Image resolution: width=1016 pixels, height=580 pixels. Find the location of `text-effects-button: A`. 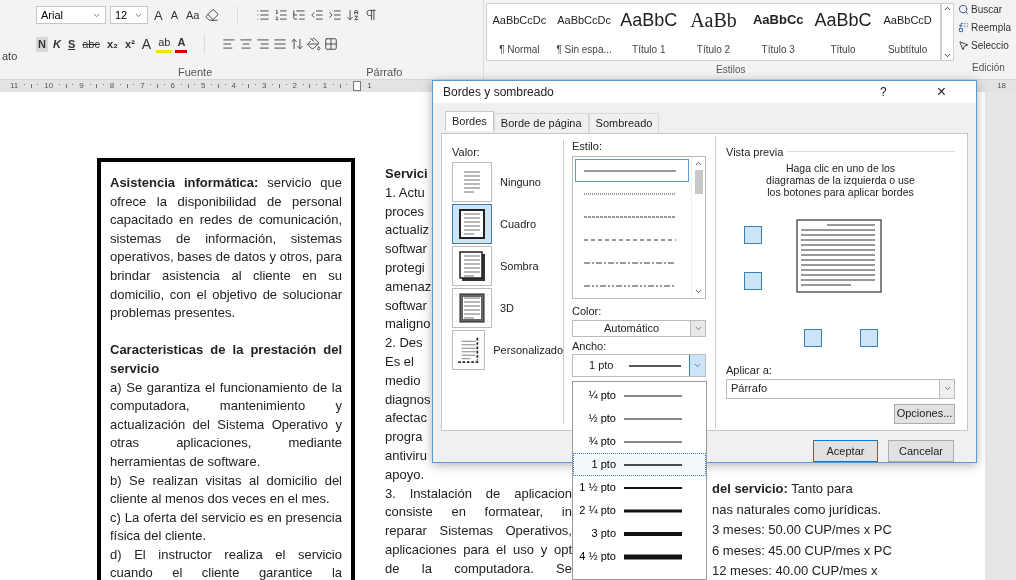

text-effects-button: A is located at coordinates (146, 44).